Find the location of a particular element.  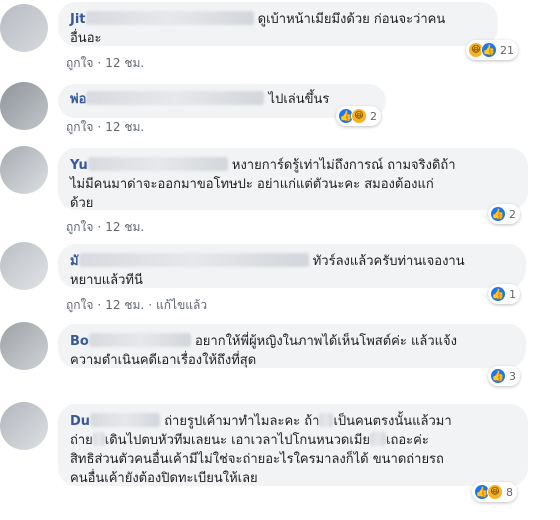

reaction-summary: 👍 1 is located at coordinates (504, 294).